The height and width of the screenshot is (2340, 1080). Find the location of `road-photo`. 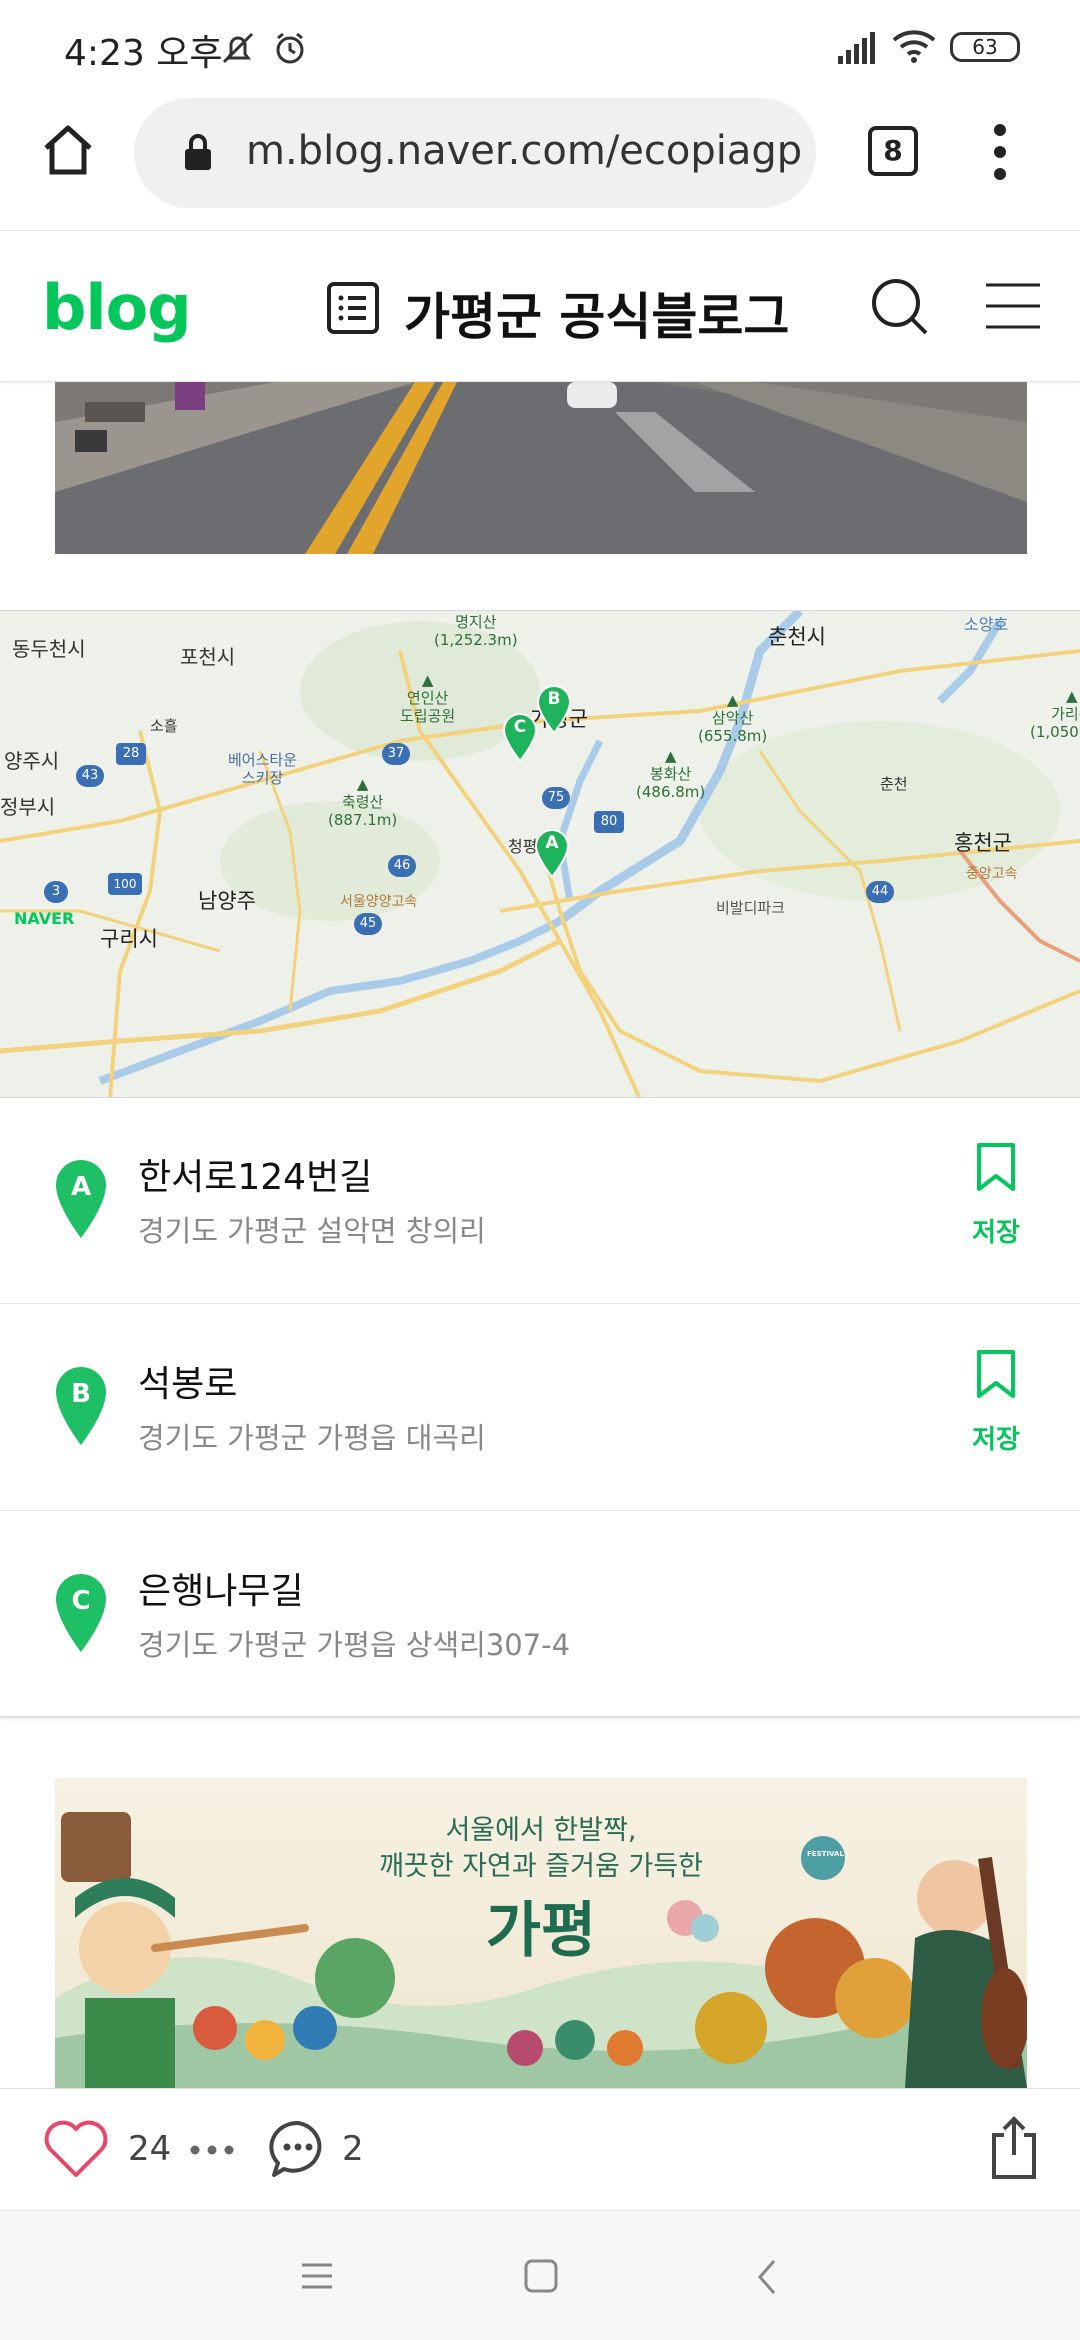

road-photo is located at coordinates (541, 468).